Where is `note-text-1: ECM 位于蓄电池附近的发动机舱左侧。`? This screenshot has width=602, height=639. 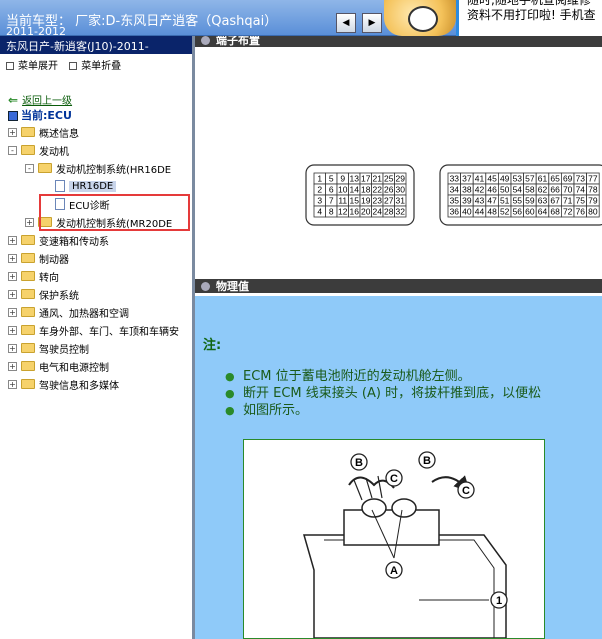 note-text-1: ECM 位于蓄电池附近的发动机舱左侧。 is located at coordinates (357, 376).